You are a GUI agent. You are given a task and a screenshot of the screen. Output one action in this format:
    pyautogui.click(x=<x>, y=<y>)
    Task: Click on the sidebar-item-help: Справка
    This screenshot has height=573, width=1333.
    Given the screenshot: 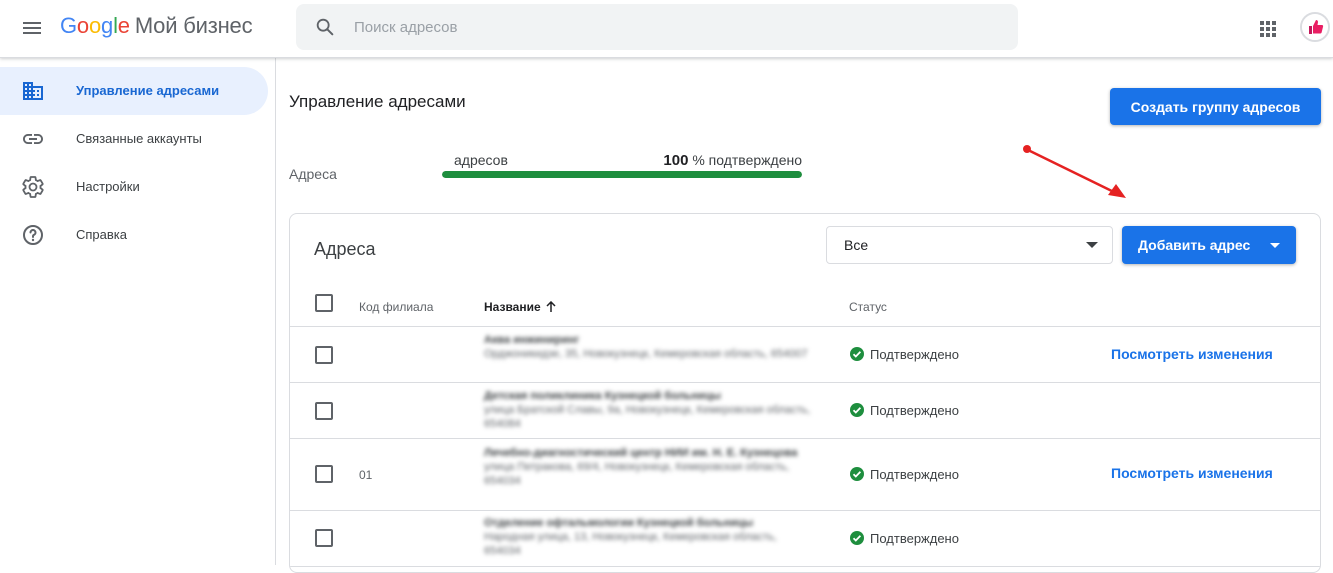 What is the action you would take?
    pyautogui.click(x=134, y=235)
    